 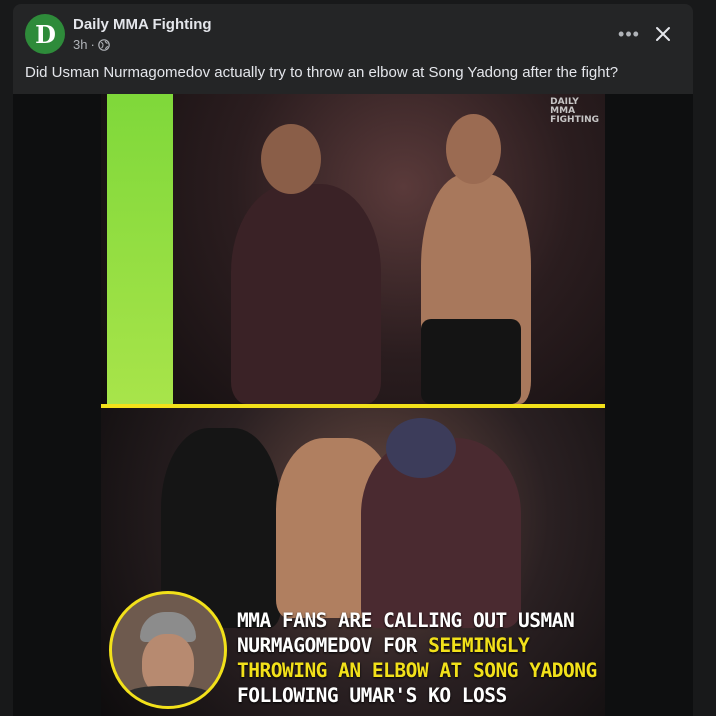 What do you see at coordinates (291, 159) in the screenshot?
I see `referee-head` at bounding box center [291, 159].